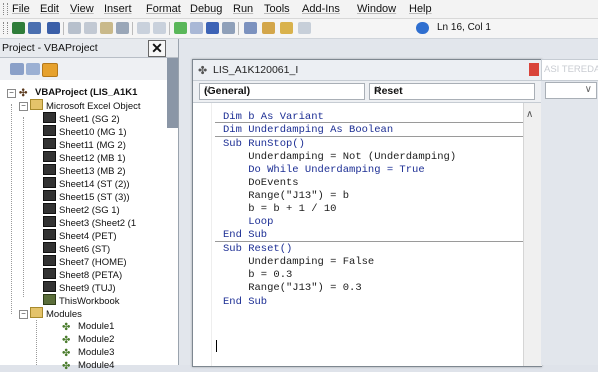  I want to click on tree-module-item: ✤ Module1, so click(88, 326).